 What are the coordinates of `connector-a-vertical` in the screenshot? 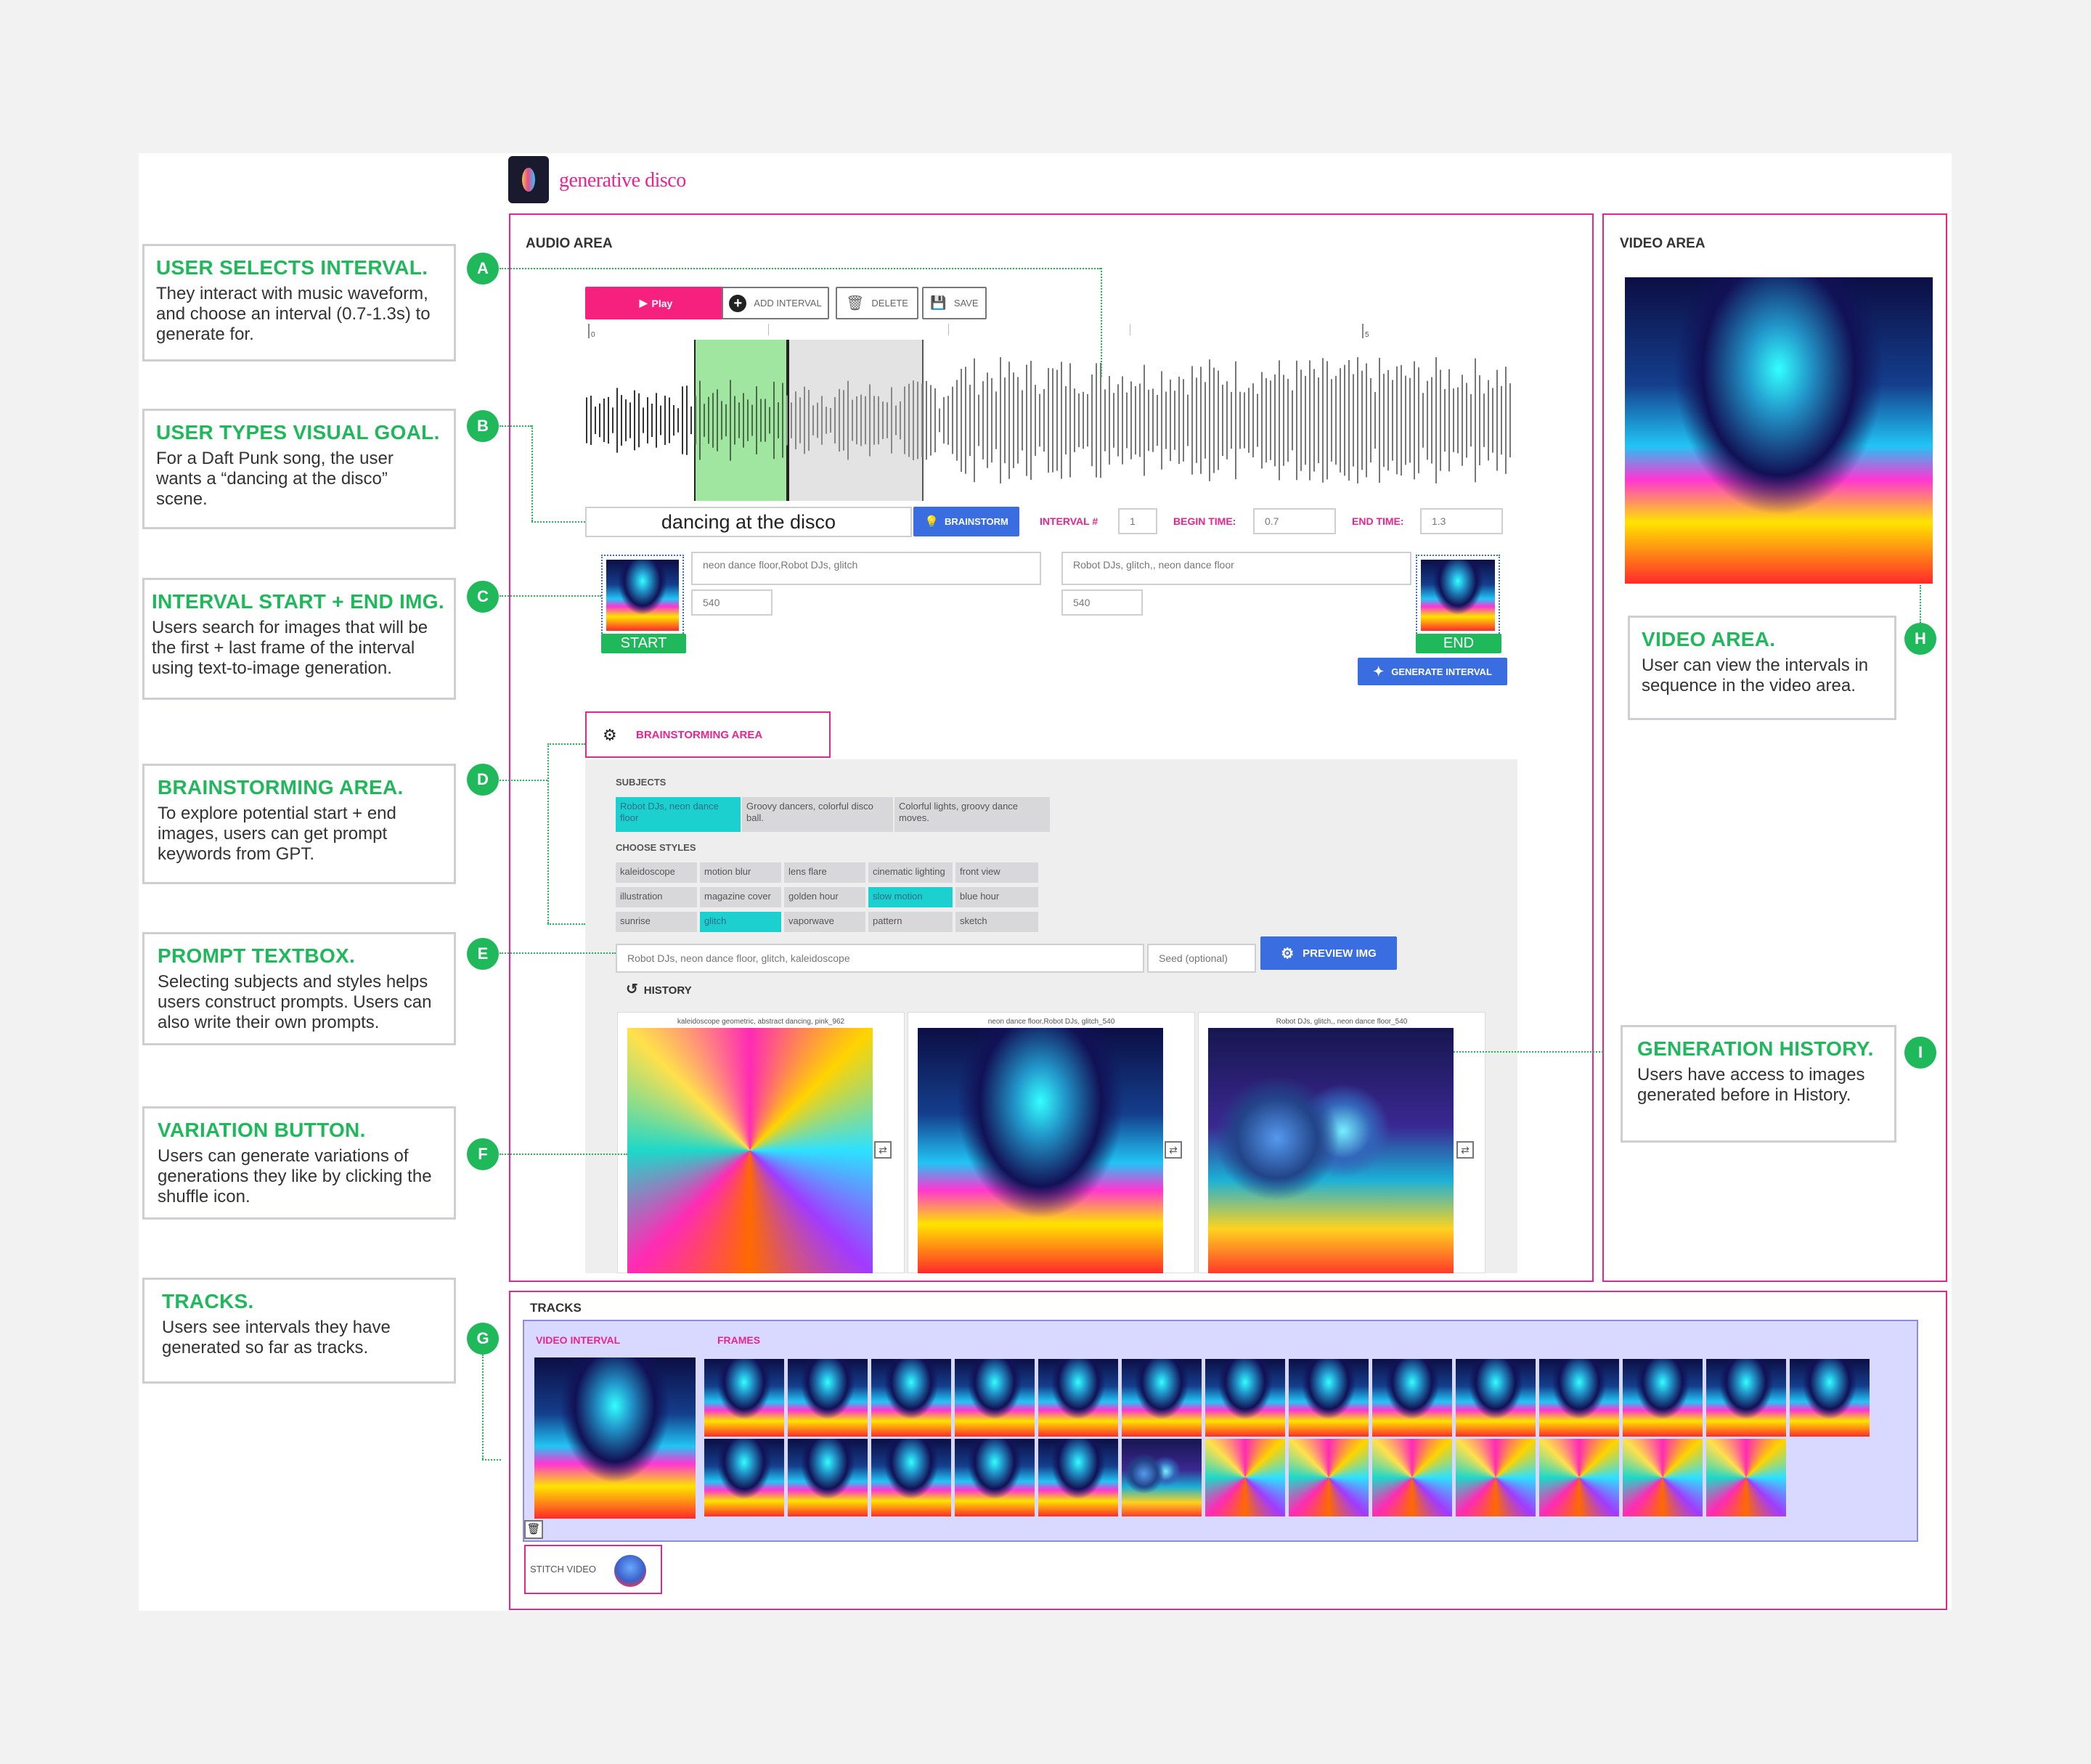 It's located at (1102, 323).